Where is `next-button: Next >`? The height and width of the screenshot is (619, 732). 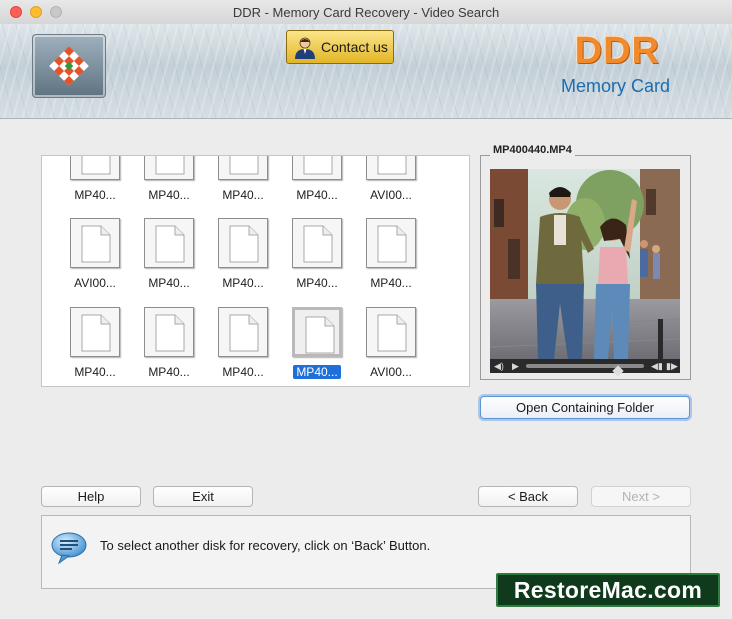 next-button: Next > is located at coordinates (641, 496).